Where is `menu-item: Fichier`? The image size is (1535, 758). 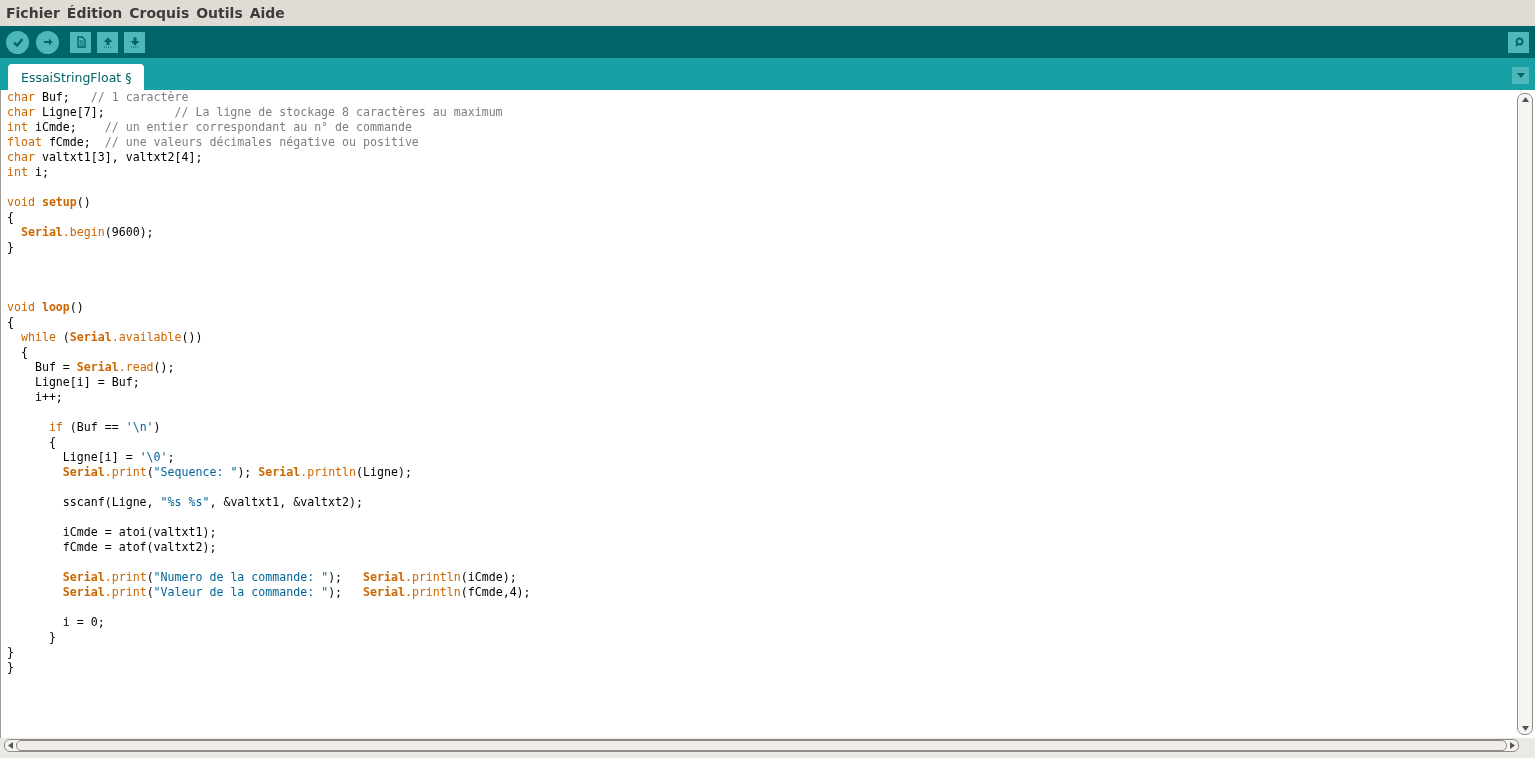
menu-item: Fichier is located at coordinates (33, 13).